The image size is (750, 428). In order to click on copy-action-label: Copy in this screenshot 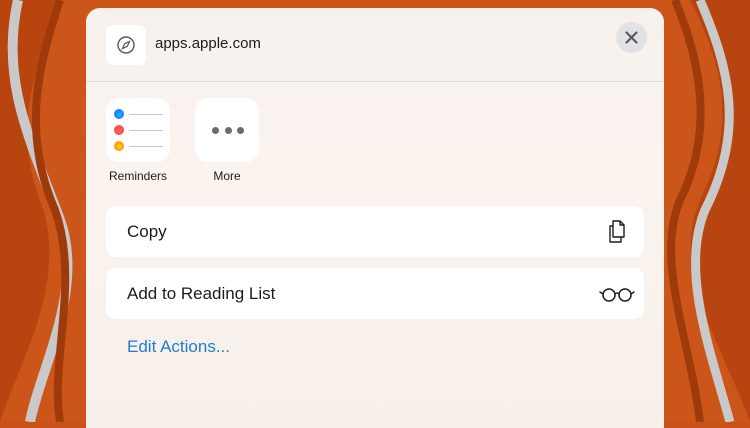, I will do `click(147, 231)`.